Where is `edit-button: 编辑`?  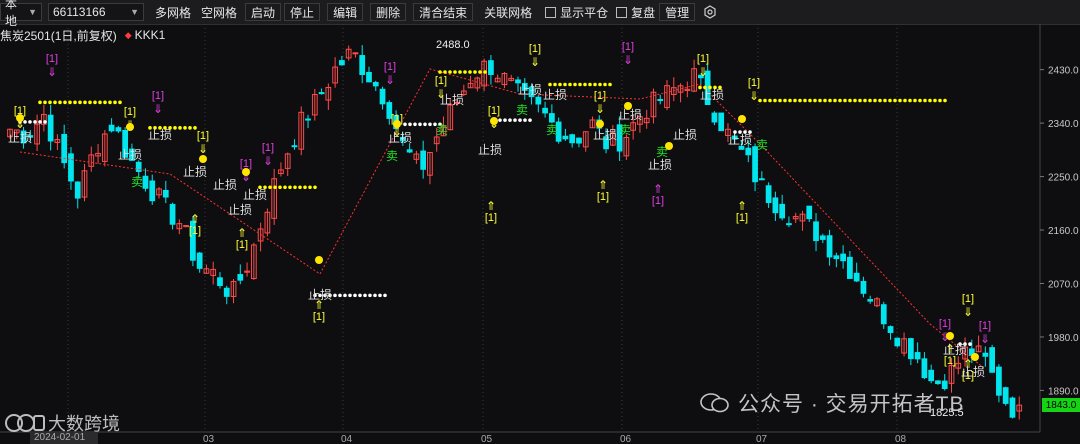 edit-button: 编辑 is located at coordinates (345, 12).